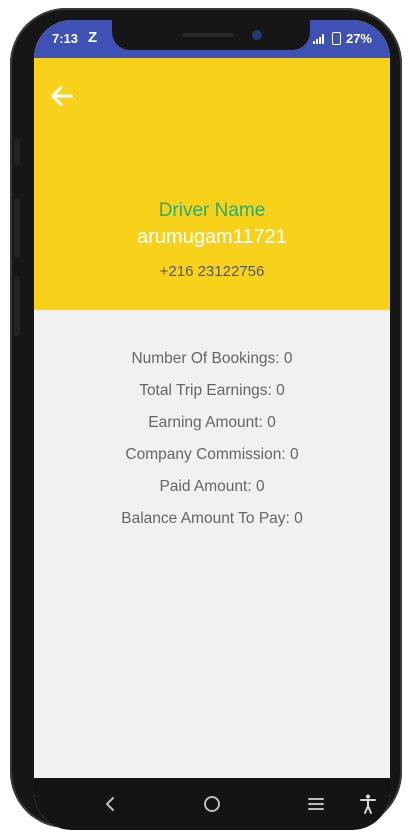  I want to click on system-nav-bar, so click(212, 804).